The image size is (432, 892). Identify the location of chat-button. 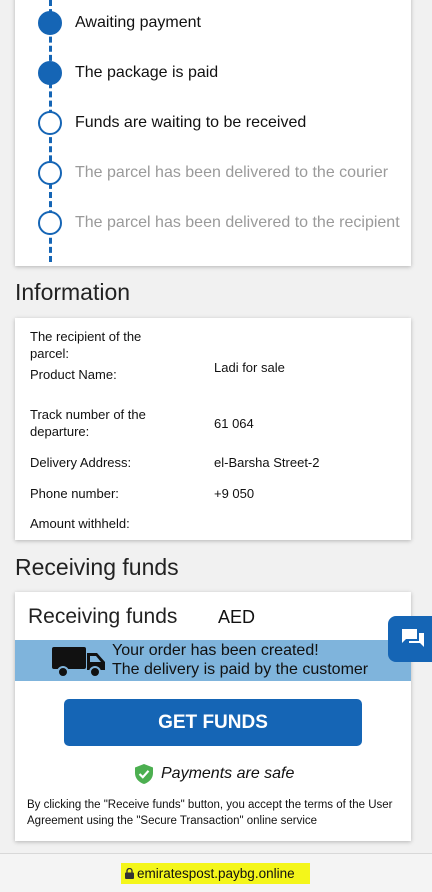
(410, 639).